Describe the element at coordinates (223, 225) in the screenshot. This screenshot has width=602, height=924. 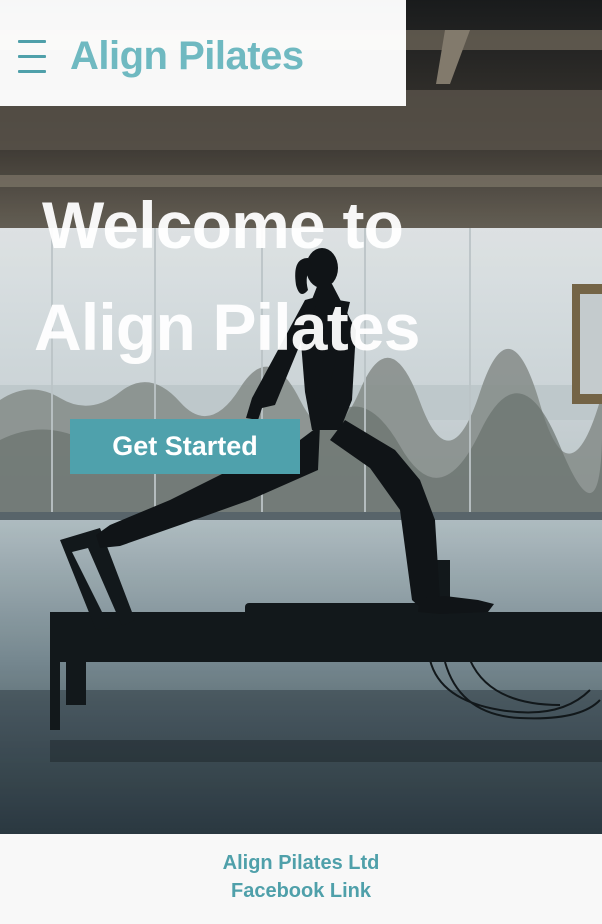
I see `hero-heading-line1: Welcome to` at that location.